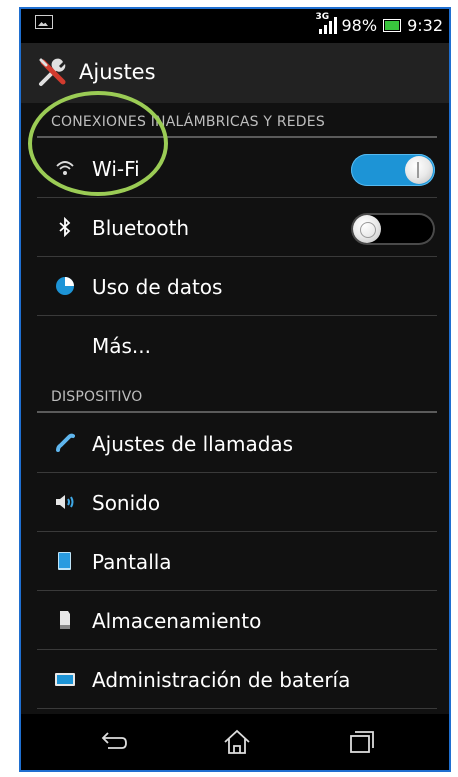  I want to click on settings-item-label: Administración de batería, so click(221, 680).